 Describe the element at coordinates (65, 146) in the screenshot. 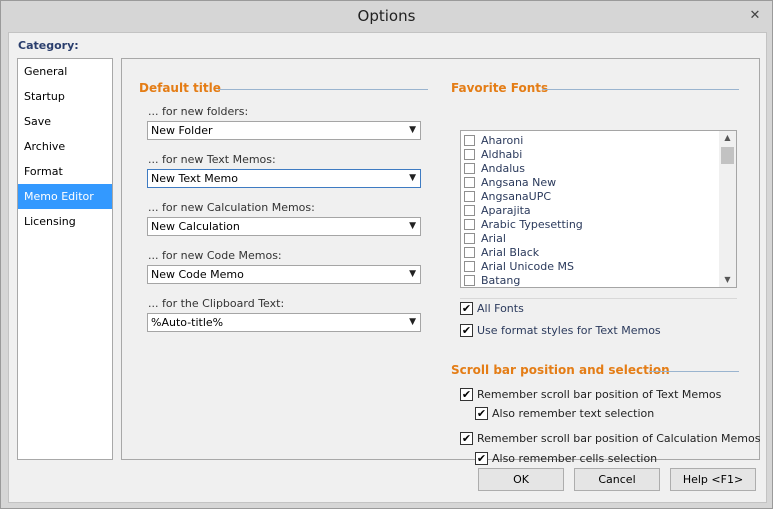

I see `category-item-archive: Archive` at that location.